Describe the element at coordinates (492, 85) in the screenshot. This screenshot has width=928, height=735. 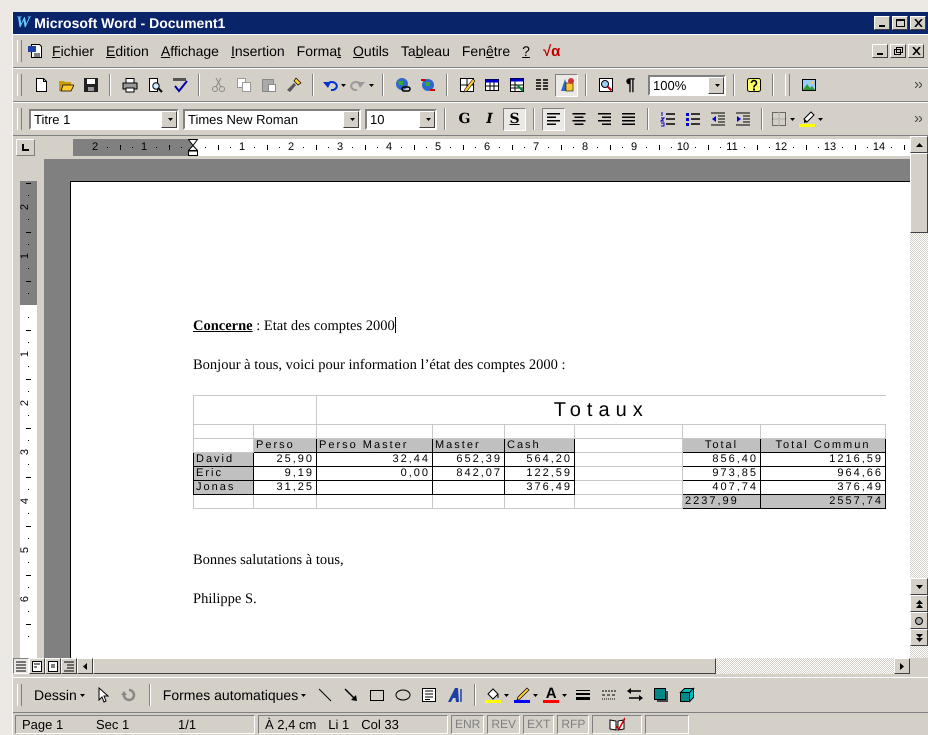
I see `table-icon` at that location.